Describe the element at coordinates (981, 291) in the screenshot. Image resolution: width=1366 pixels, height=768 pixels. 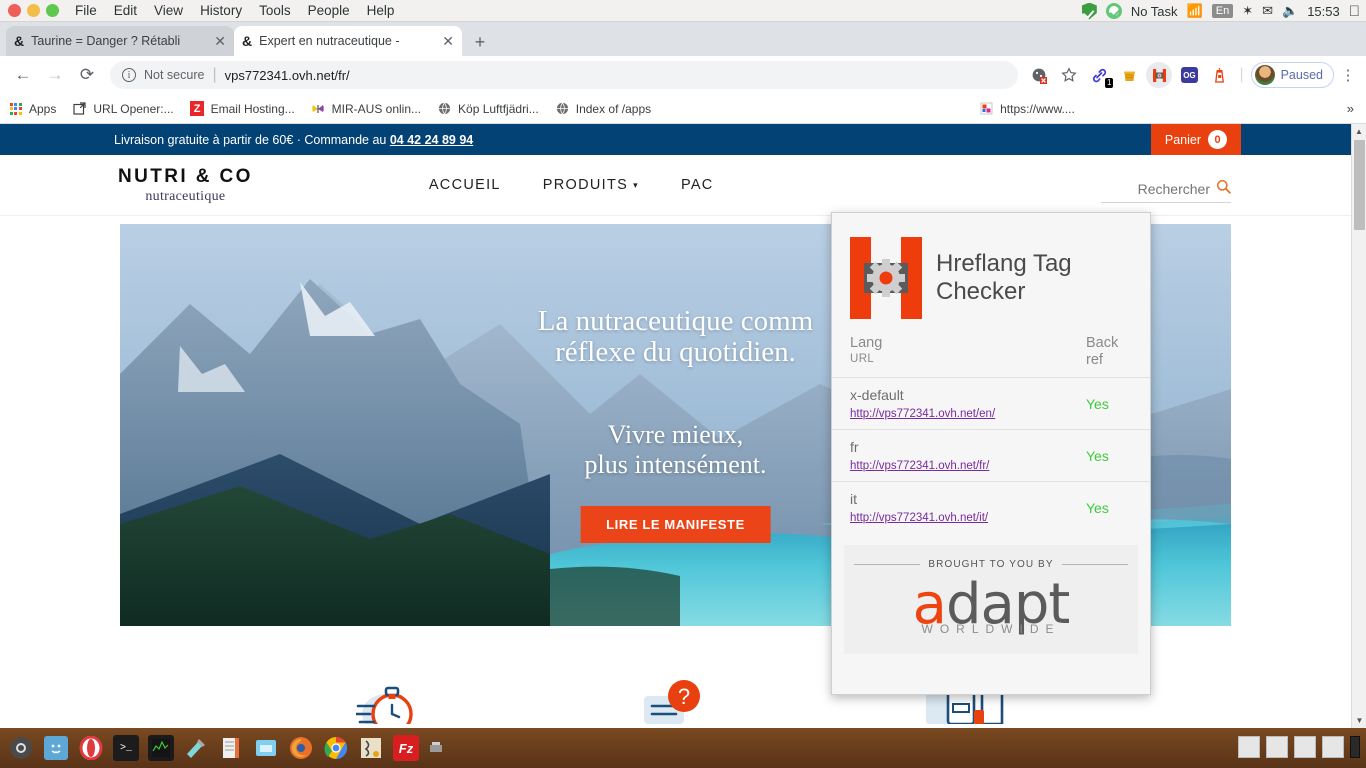
I see `popup-title-line2: Checker` at that location.